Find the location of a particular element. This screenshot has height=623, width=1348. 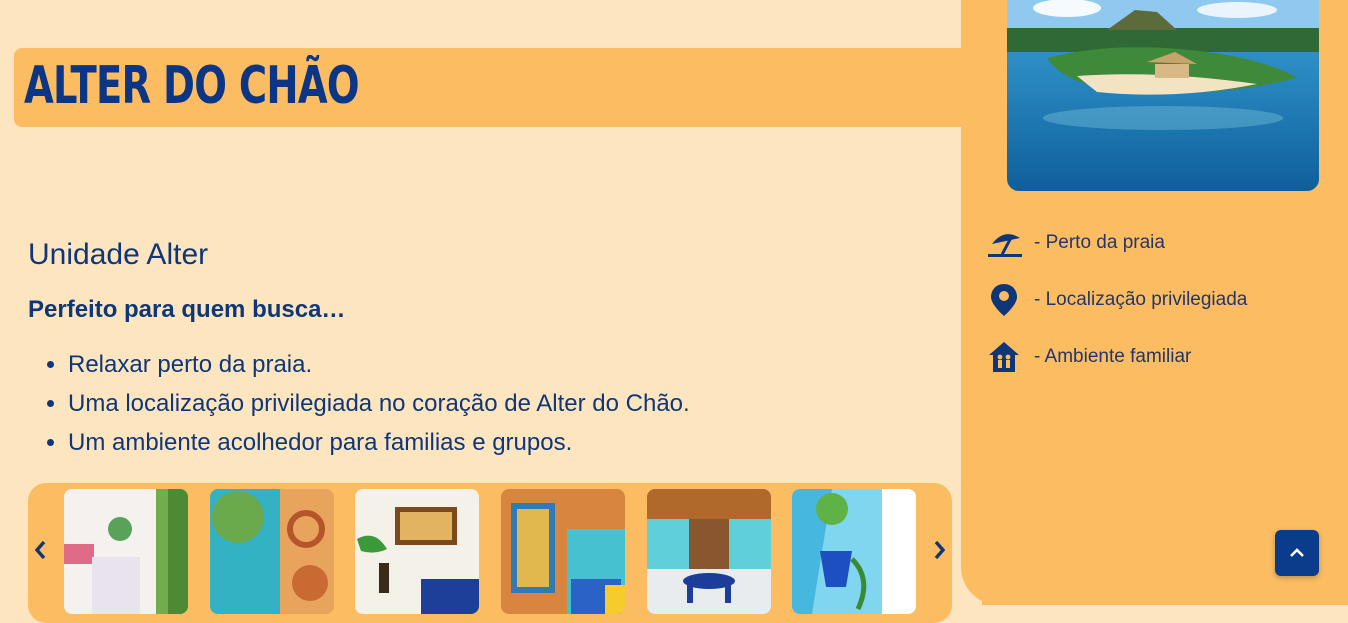

scroll-to-top-button is located at coordinates (1297, 553).